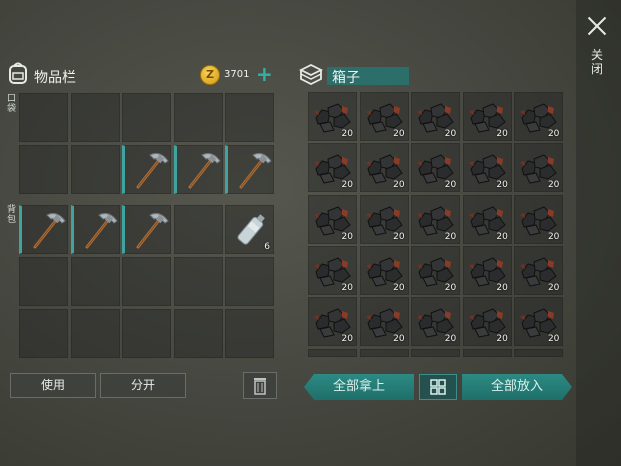 This screenshot has width=621, height=466. I want to click on coin-count: 3701, so click(237, 74).